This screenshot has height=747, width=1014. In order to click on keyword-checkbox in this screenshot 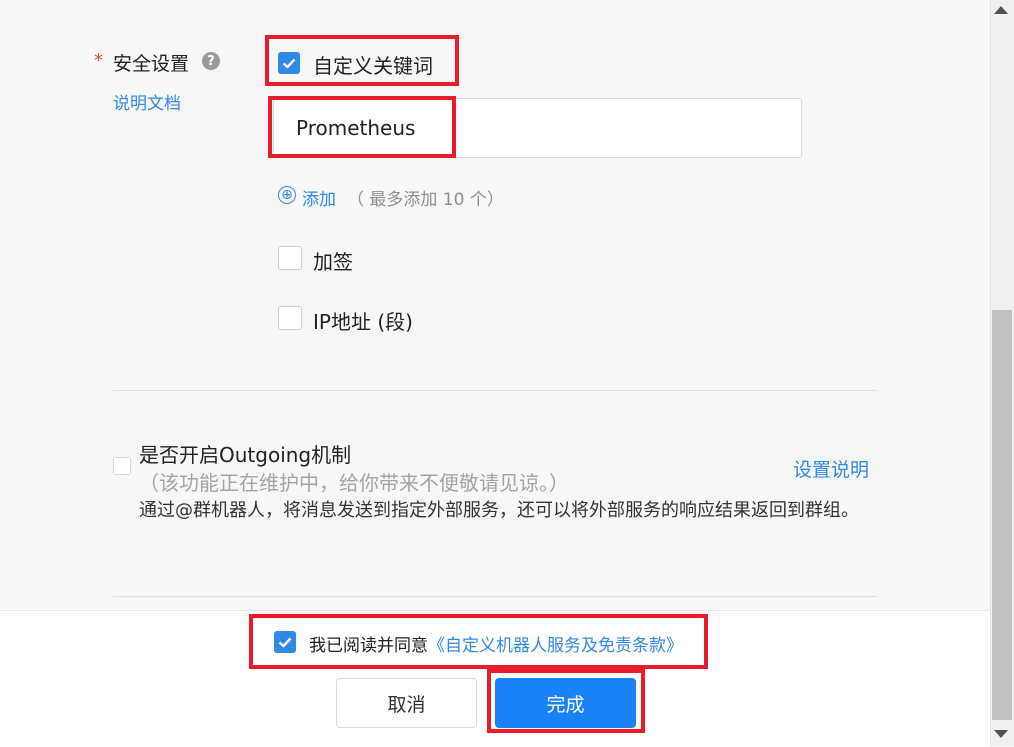, I will do `click(289, 63)`.